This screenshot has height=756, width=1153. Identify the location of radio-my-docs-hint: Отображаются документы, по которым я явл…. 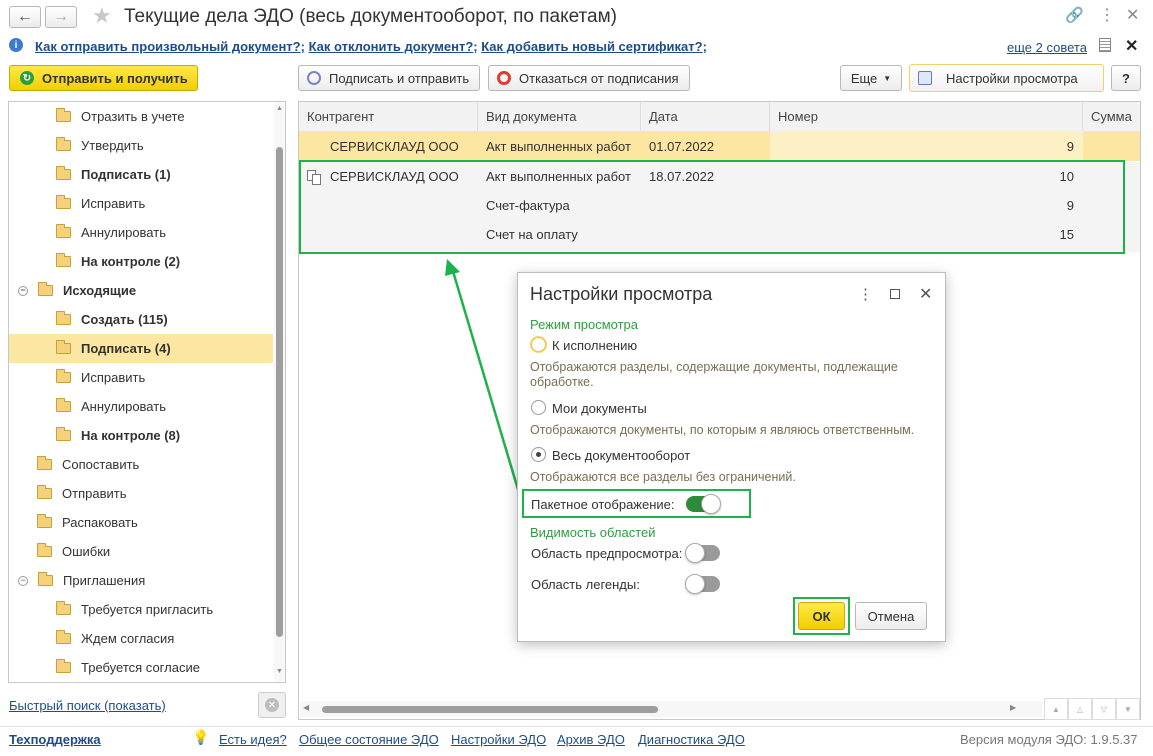
(722, 430).